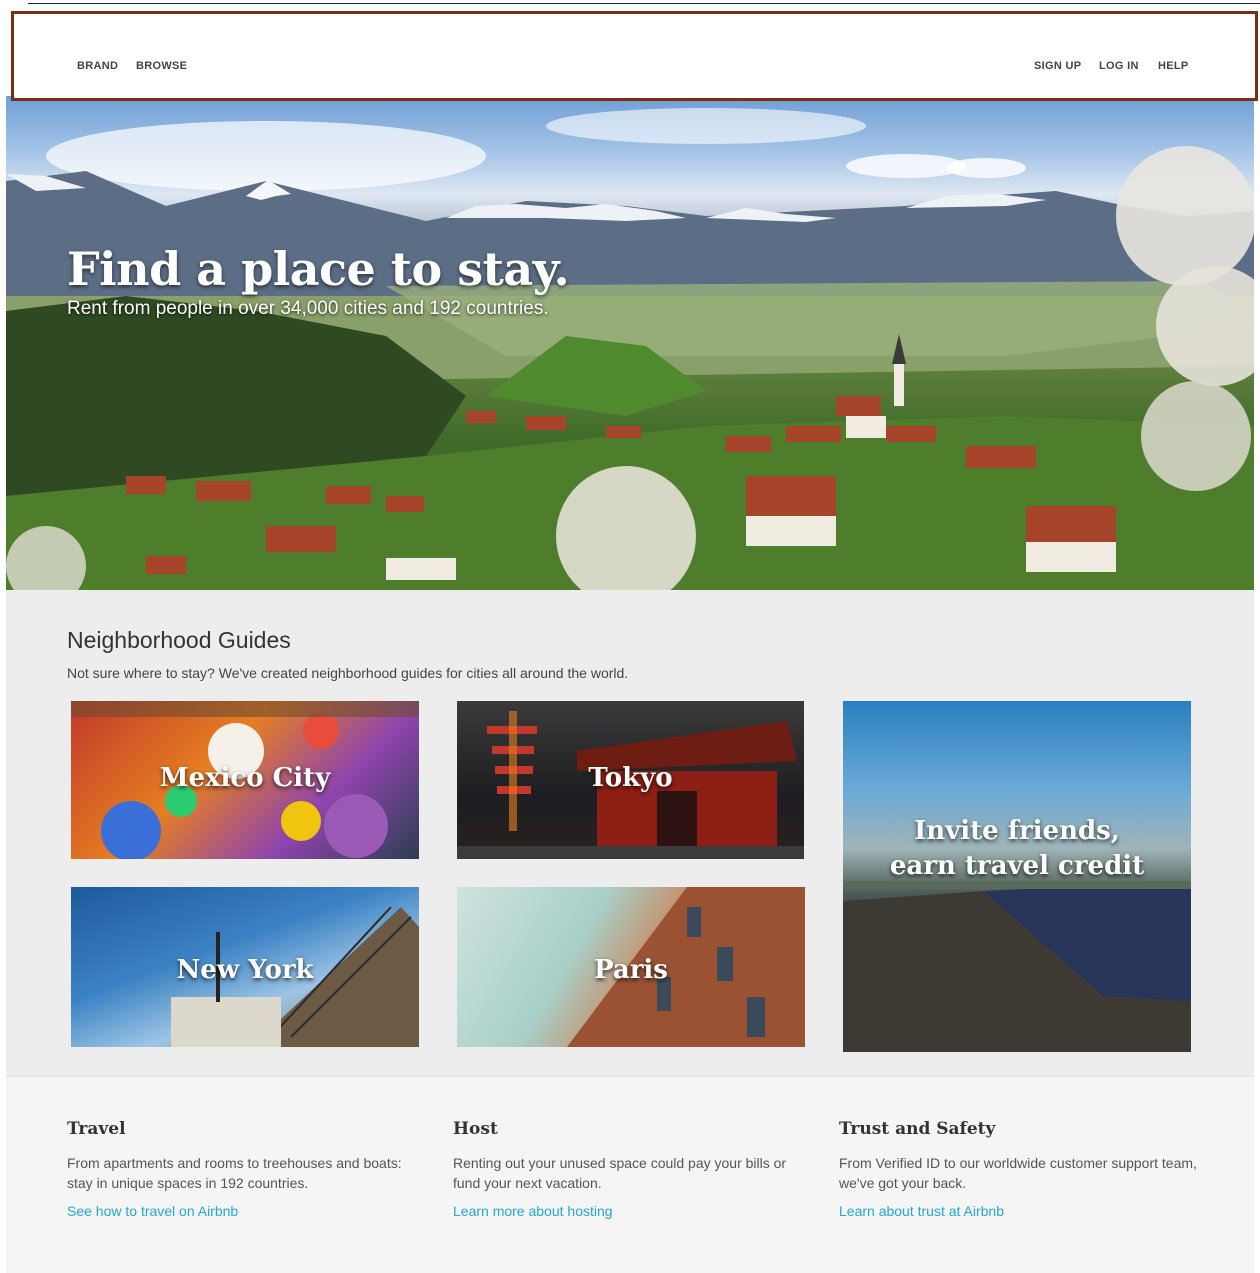 Image resolution: width=1260 pixels, height=1273 pixels. Describe the element at coordinates (179, 640) in the screenshot. I see `section-title: Neighborhood Guides` at that location.